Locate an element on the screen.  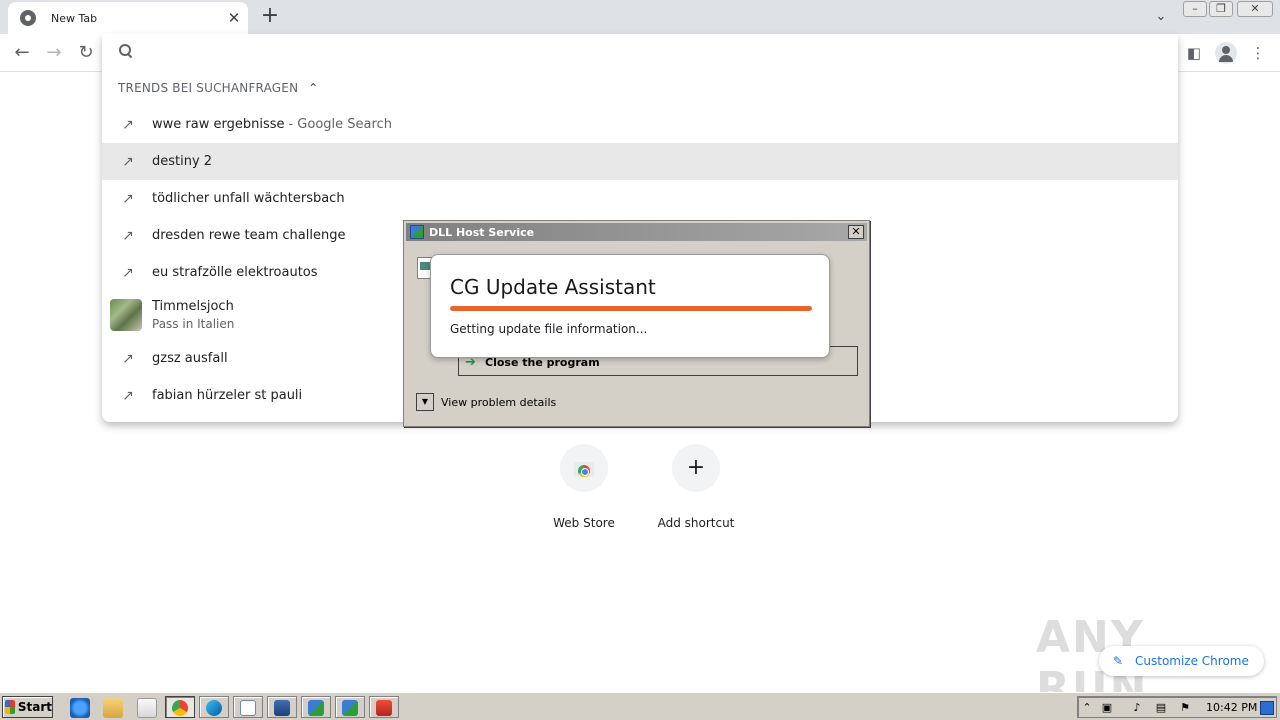
suggestion-text: eu strafzölle elektroautos is located at coordinates (235, 272).